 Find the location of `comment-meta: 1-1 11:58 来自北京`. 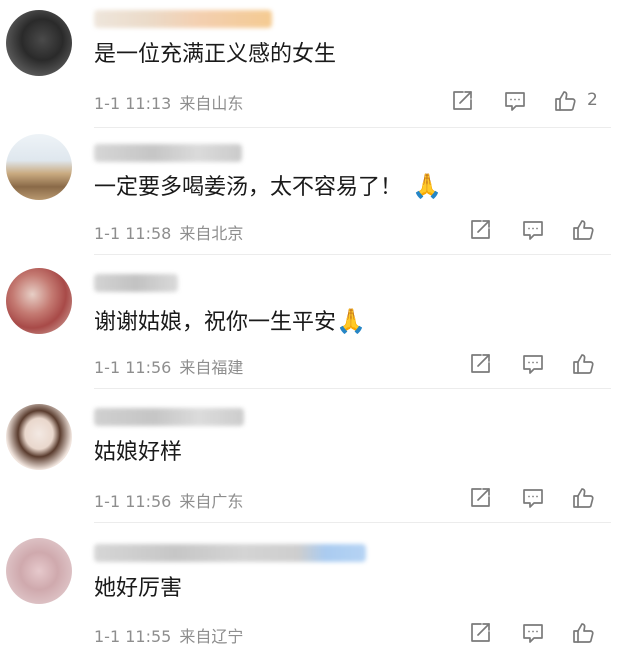

comment-meta: 1-1 11:58 来自北京 is located at coordinates (168, 232).